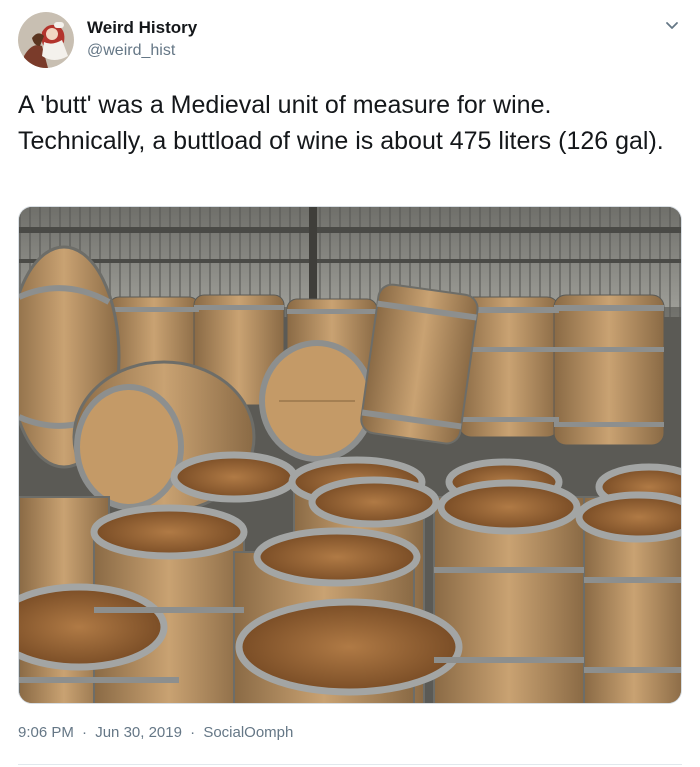 This screenshot has width=700, height=767. Describe the element at coordinates (672, 26) in the screenshot. I see `chevron-down-icon` at that location.